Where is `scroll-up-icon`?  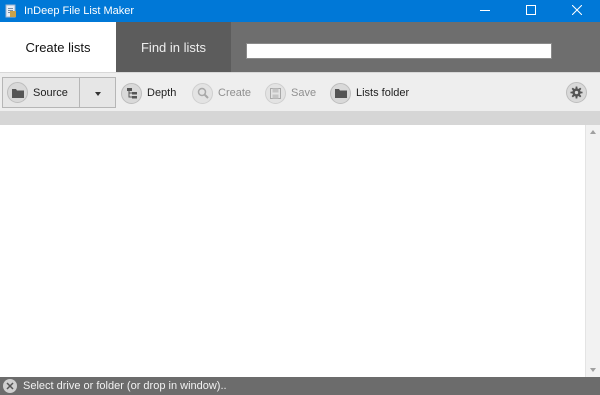 scroll-up-icon is located at coordinates (593, 132).